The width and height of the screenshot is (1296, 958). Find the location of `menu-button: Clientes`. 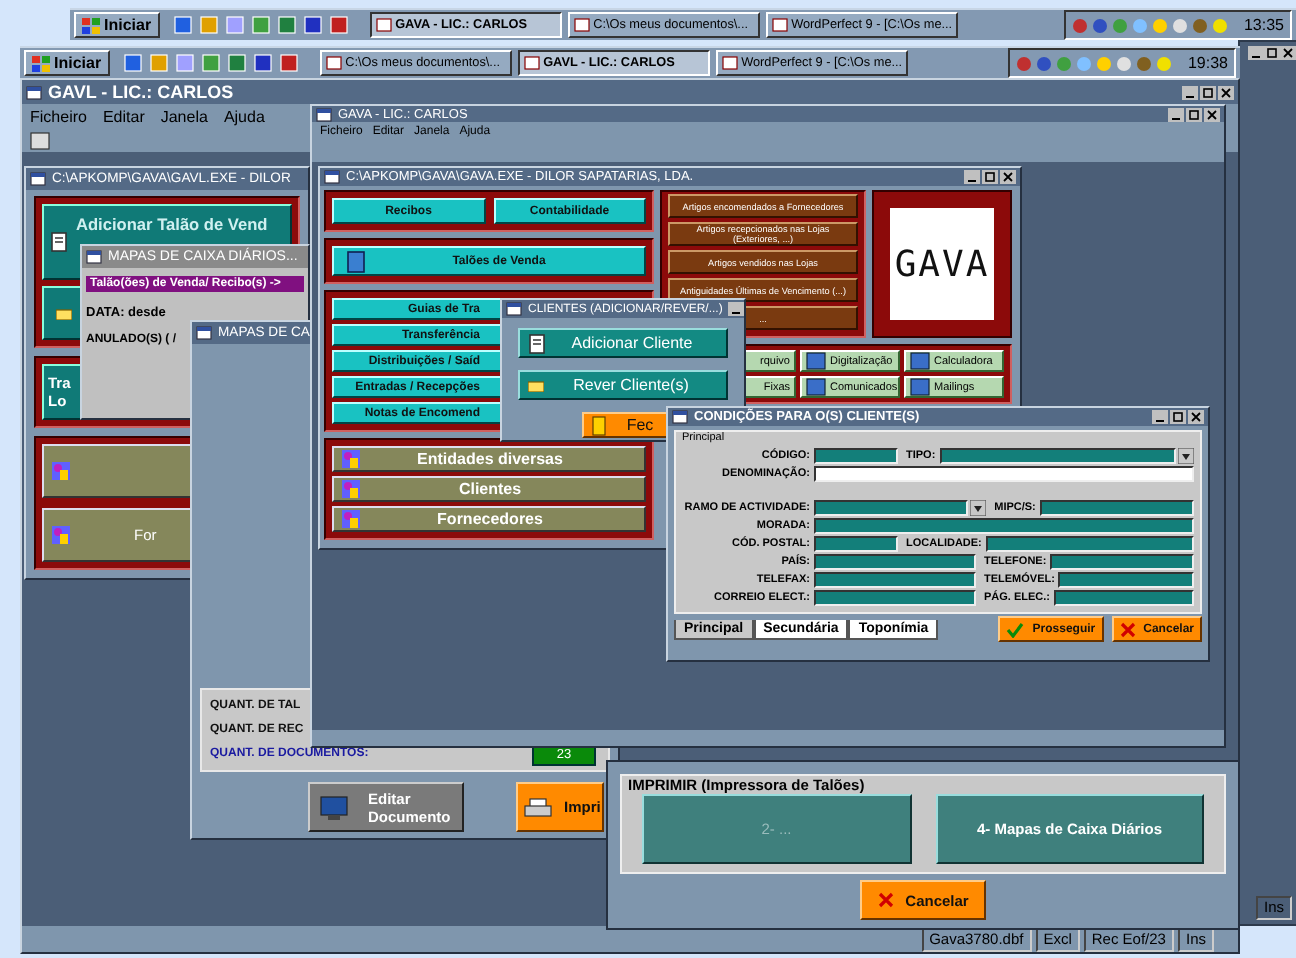

menu-button: Clientes is located at coordinates (489, 489).